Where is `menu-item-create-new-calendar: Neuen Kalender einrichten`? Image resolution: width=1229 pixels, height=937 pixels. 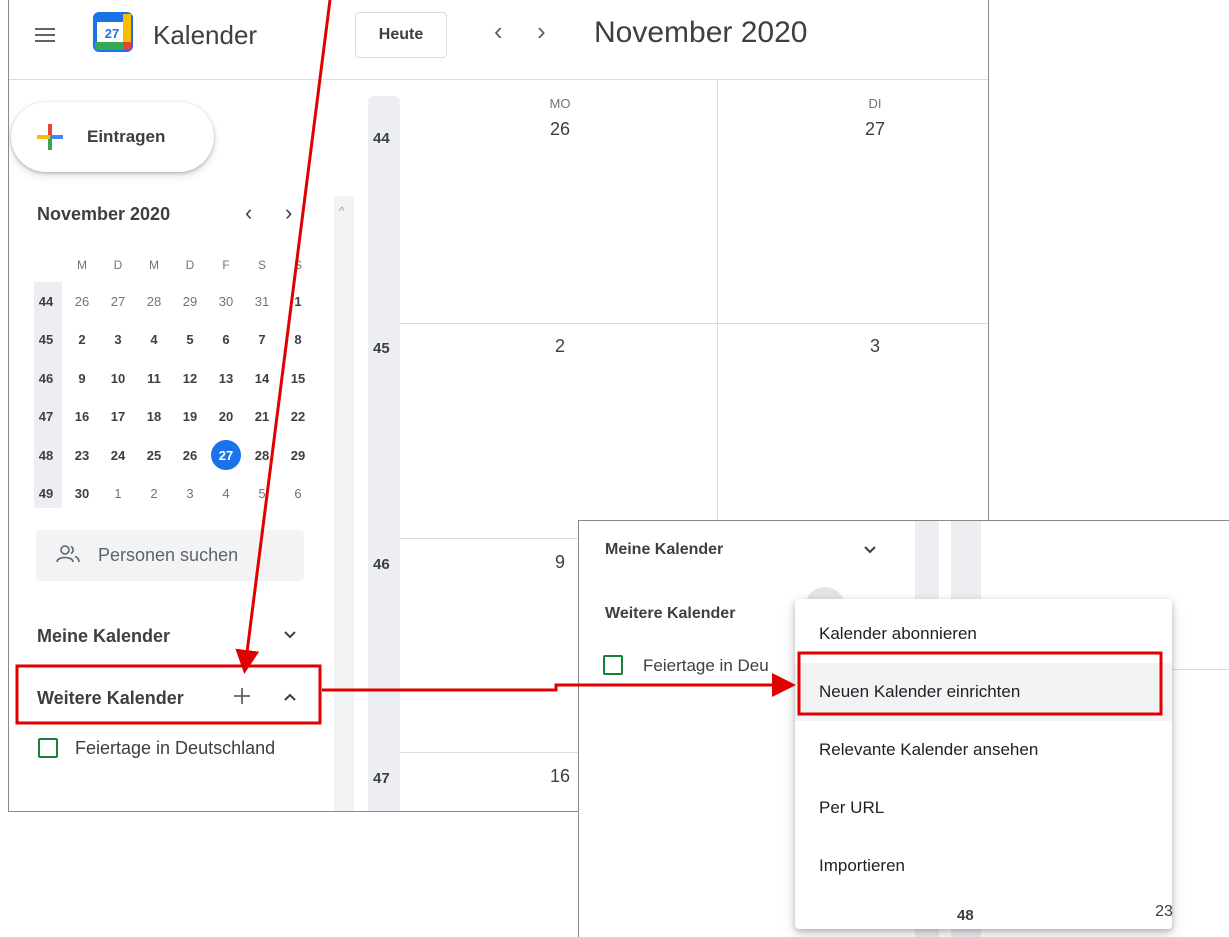
menu-item-create-new-calendar: Neuen Kalender einrichten is located at coordinates (983, 692).